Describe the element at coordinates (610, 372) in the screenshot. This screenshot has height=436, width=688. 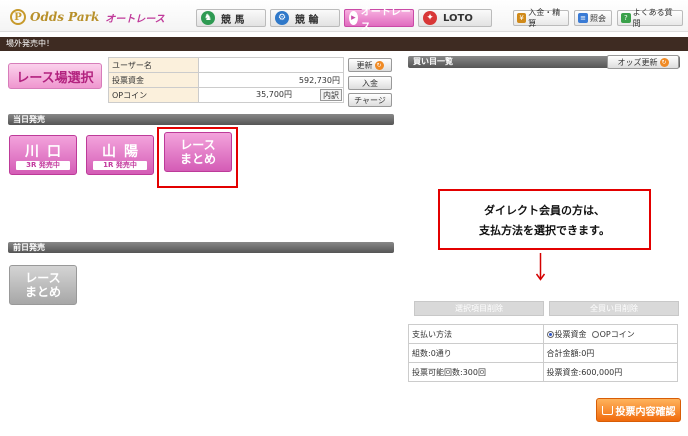
I see `vote-fund: 投票資金:600,000円` at that location.